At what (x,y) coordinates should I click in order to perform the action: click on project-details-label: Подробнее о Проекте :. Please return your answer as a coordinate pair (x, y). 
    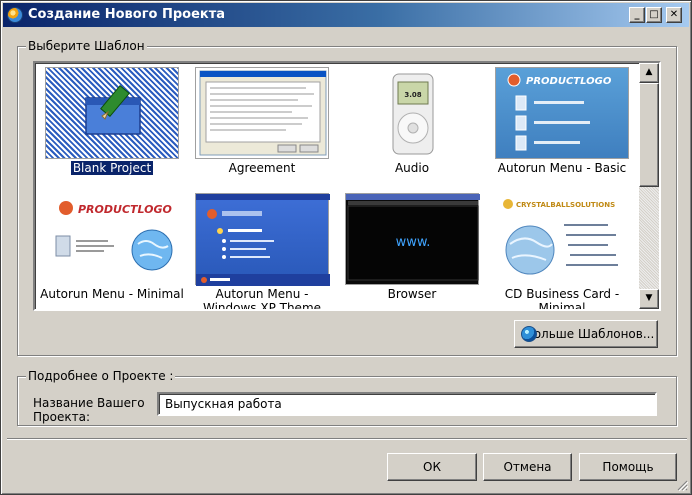
    Looking at the image, I should click on (101, 376).